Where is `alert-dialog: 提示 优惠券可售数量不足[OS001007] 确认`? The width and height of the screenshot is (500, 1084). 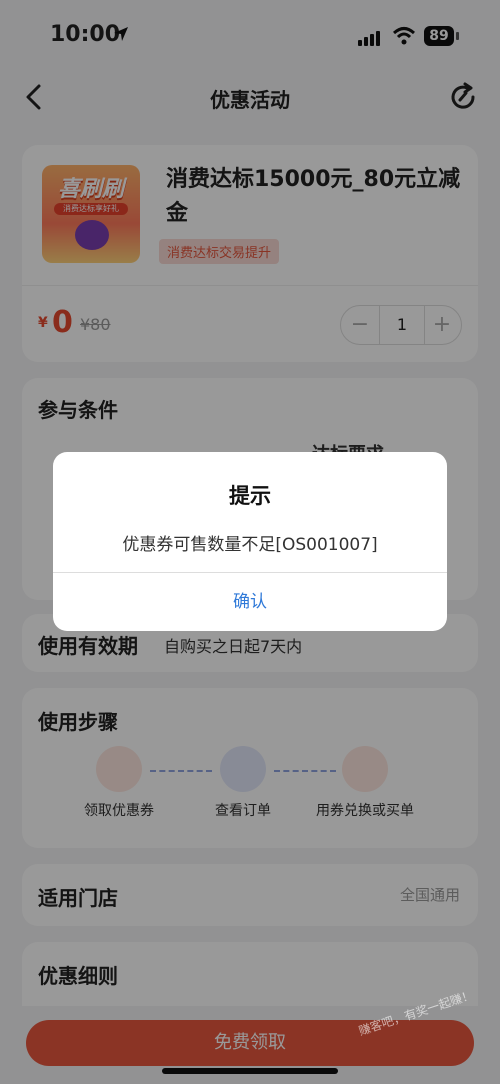 alert-dialog: 提示 优惠券可售数量不足[OS001007] 确认 is located at coordinates (250, 541).